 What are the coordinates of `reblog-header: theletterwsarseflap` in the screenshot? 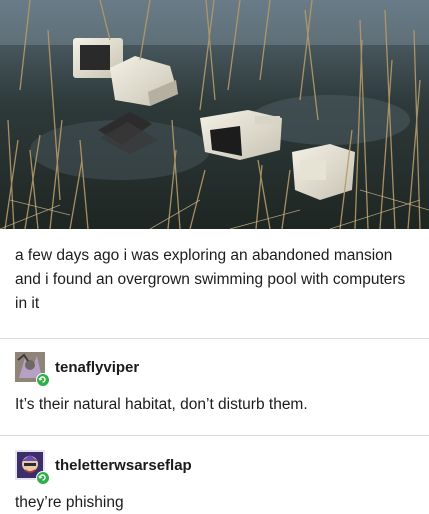 It's located at (220, 467).